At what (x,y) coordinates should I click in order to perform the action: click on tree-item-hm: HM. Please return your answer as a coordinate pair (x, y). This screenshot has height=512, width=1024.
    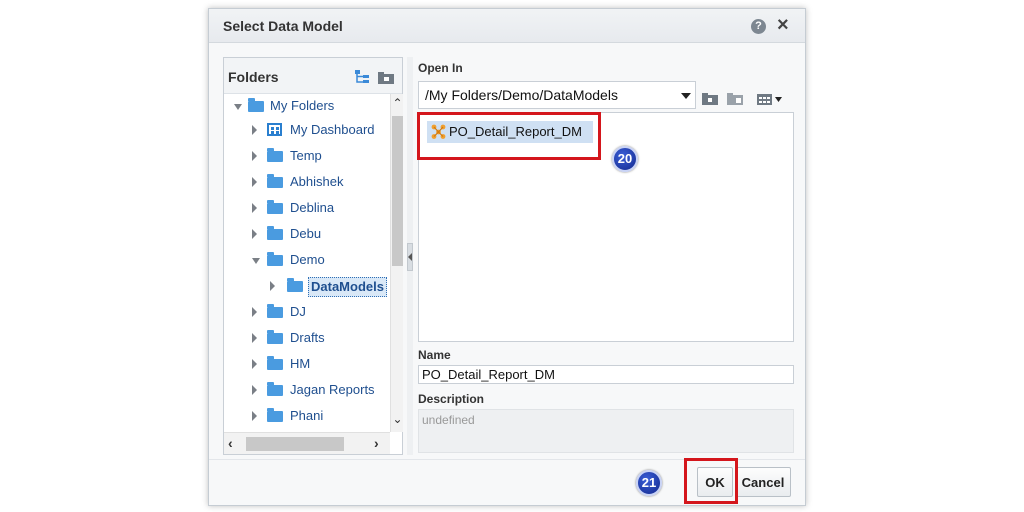
    Looking at the image, I should click on (307, 364).